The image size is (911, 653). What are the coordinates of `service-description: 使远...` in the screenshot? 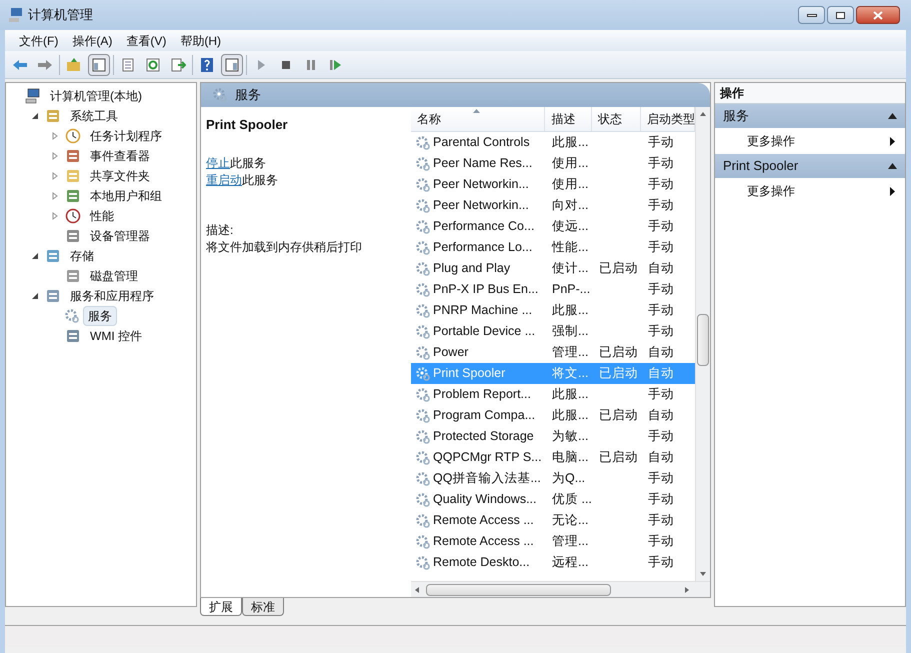 It's located at (570, 226).